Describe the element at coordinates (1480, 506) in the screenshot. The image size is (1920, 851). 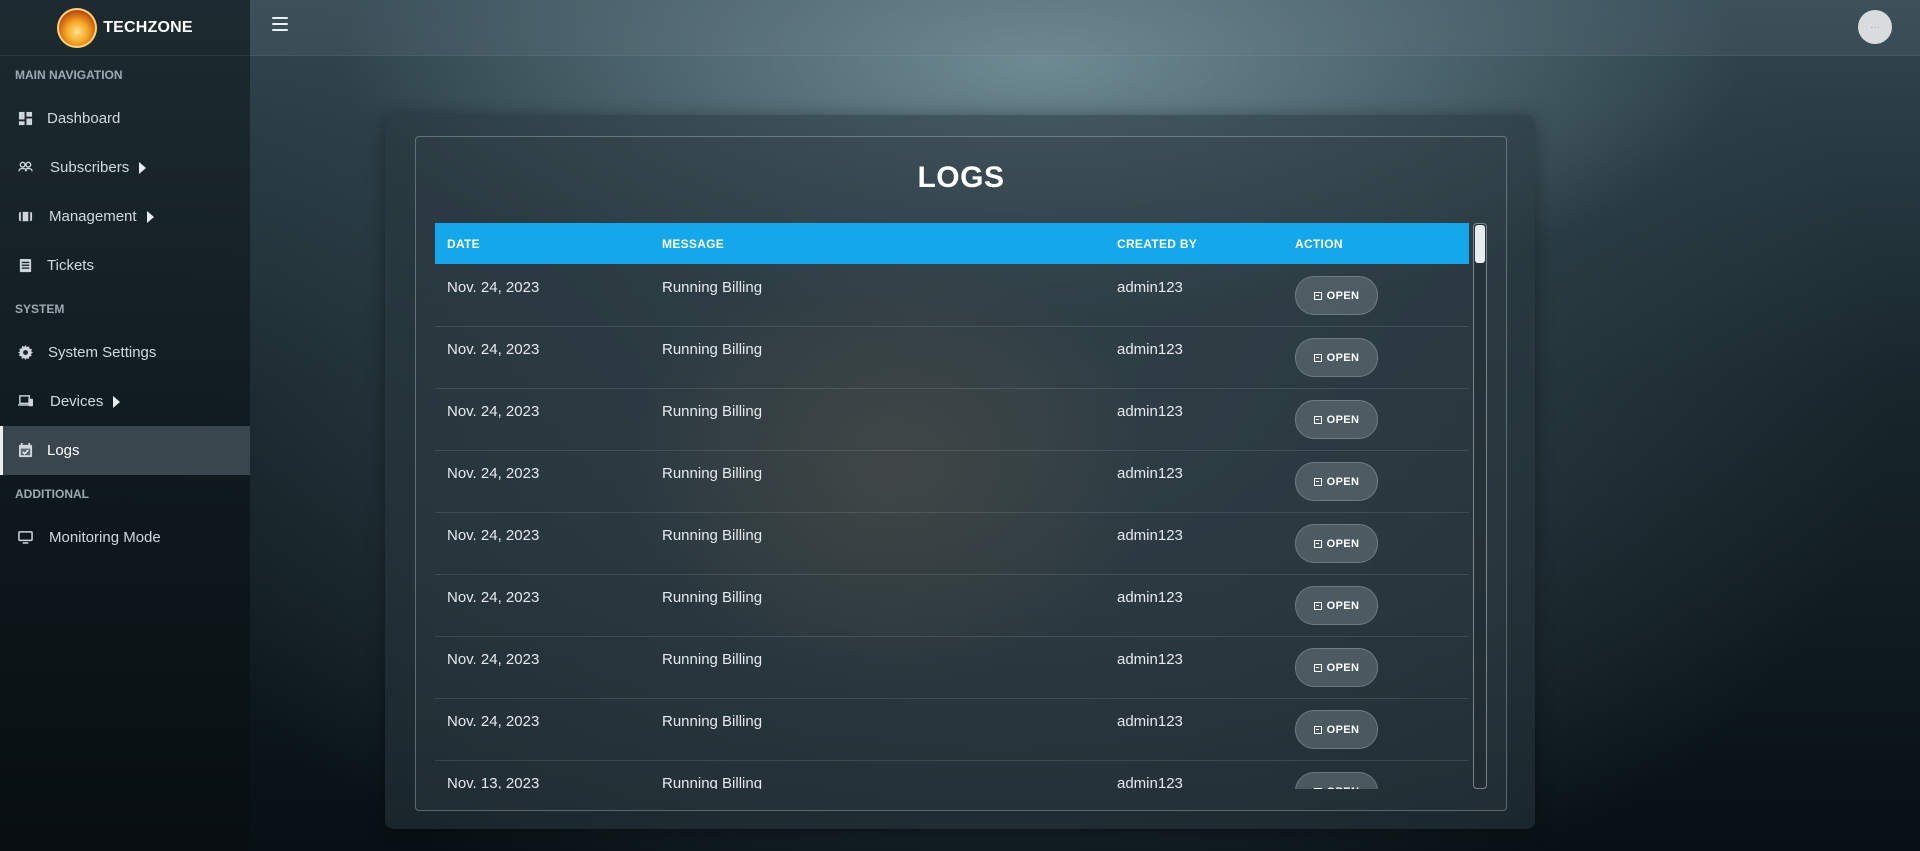
I see `table-scrollbar` at that location.